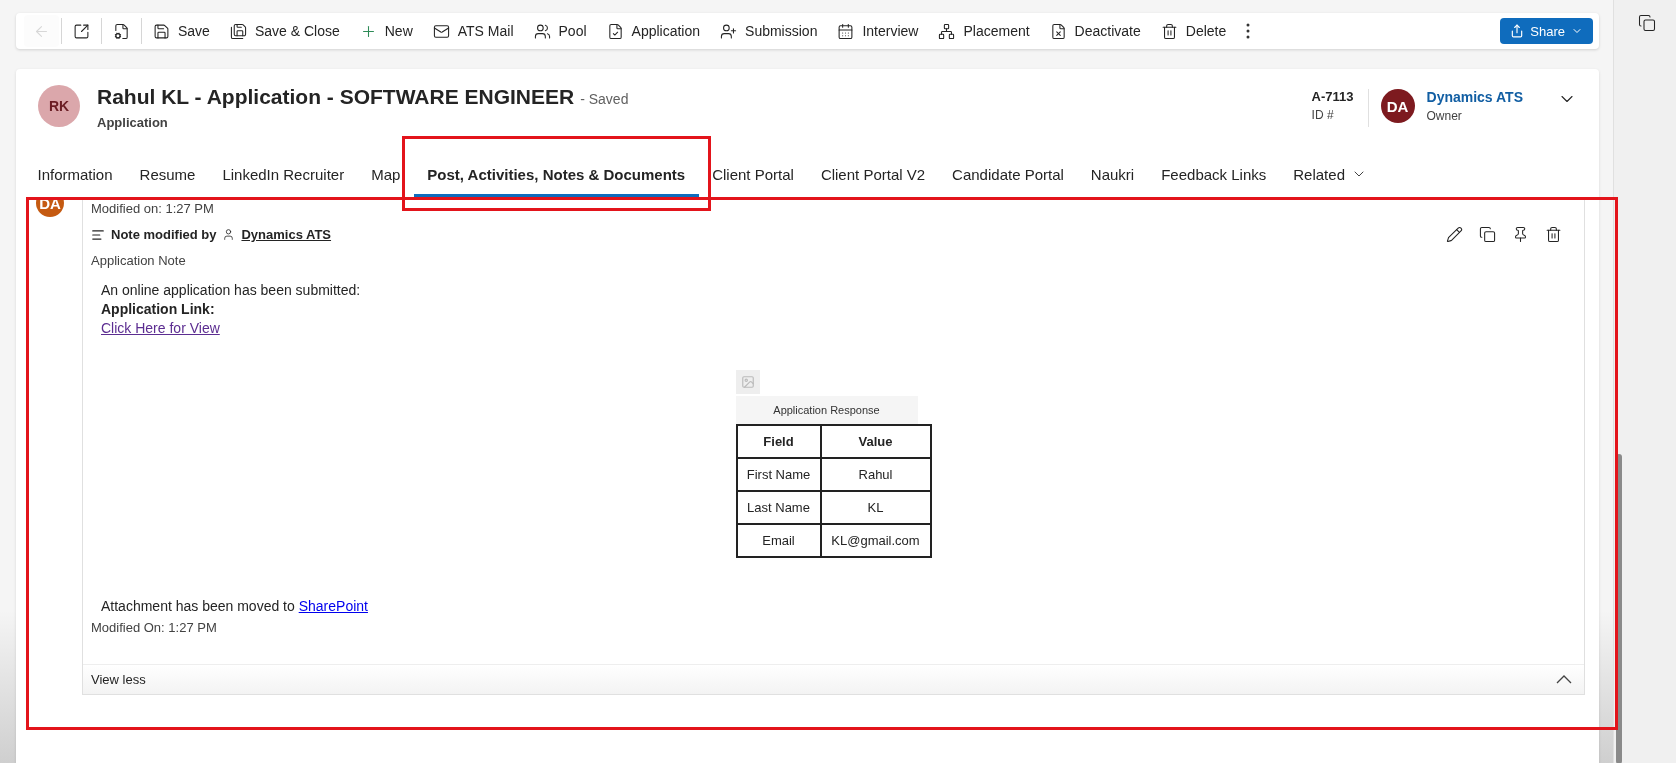 The height and width of the screenshot is (763, 1676). Describe the element at coordinates (604, 99) in the screenshot. I see `save-status: - Saved` at that location.